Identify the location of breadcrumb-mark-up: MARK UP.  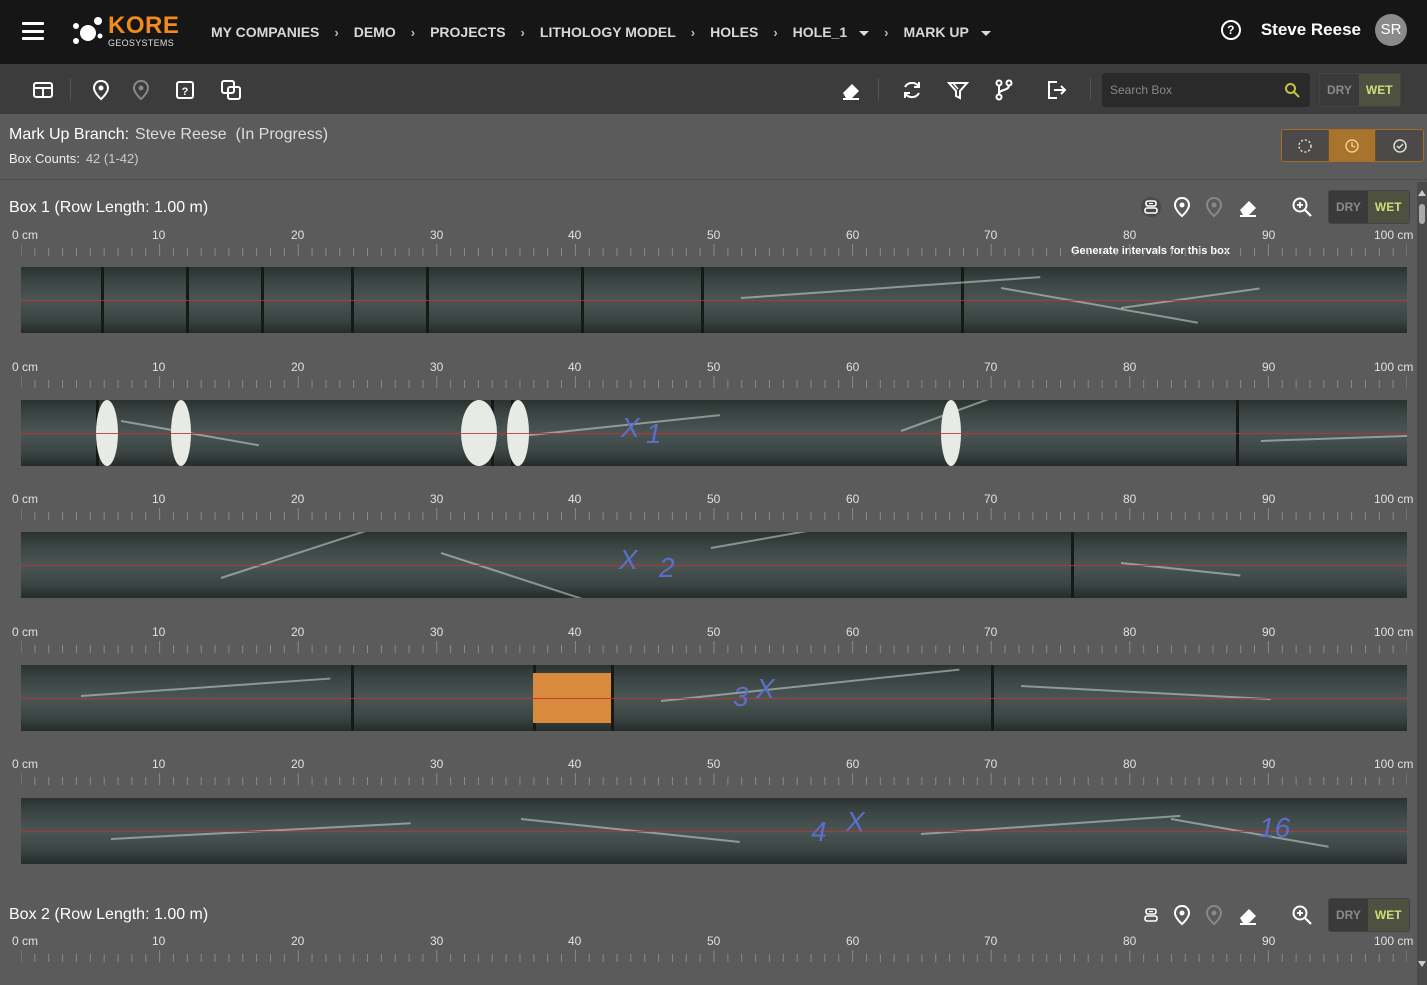
(947, 32).